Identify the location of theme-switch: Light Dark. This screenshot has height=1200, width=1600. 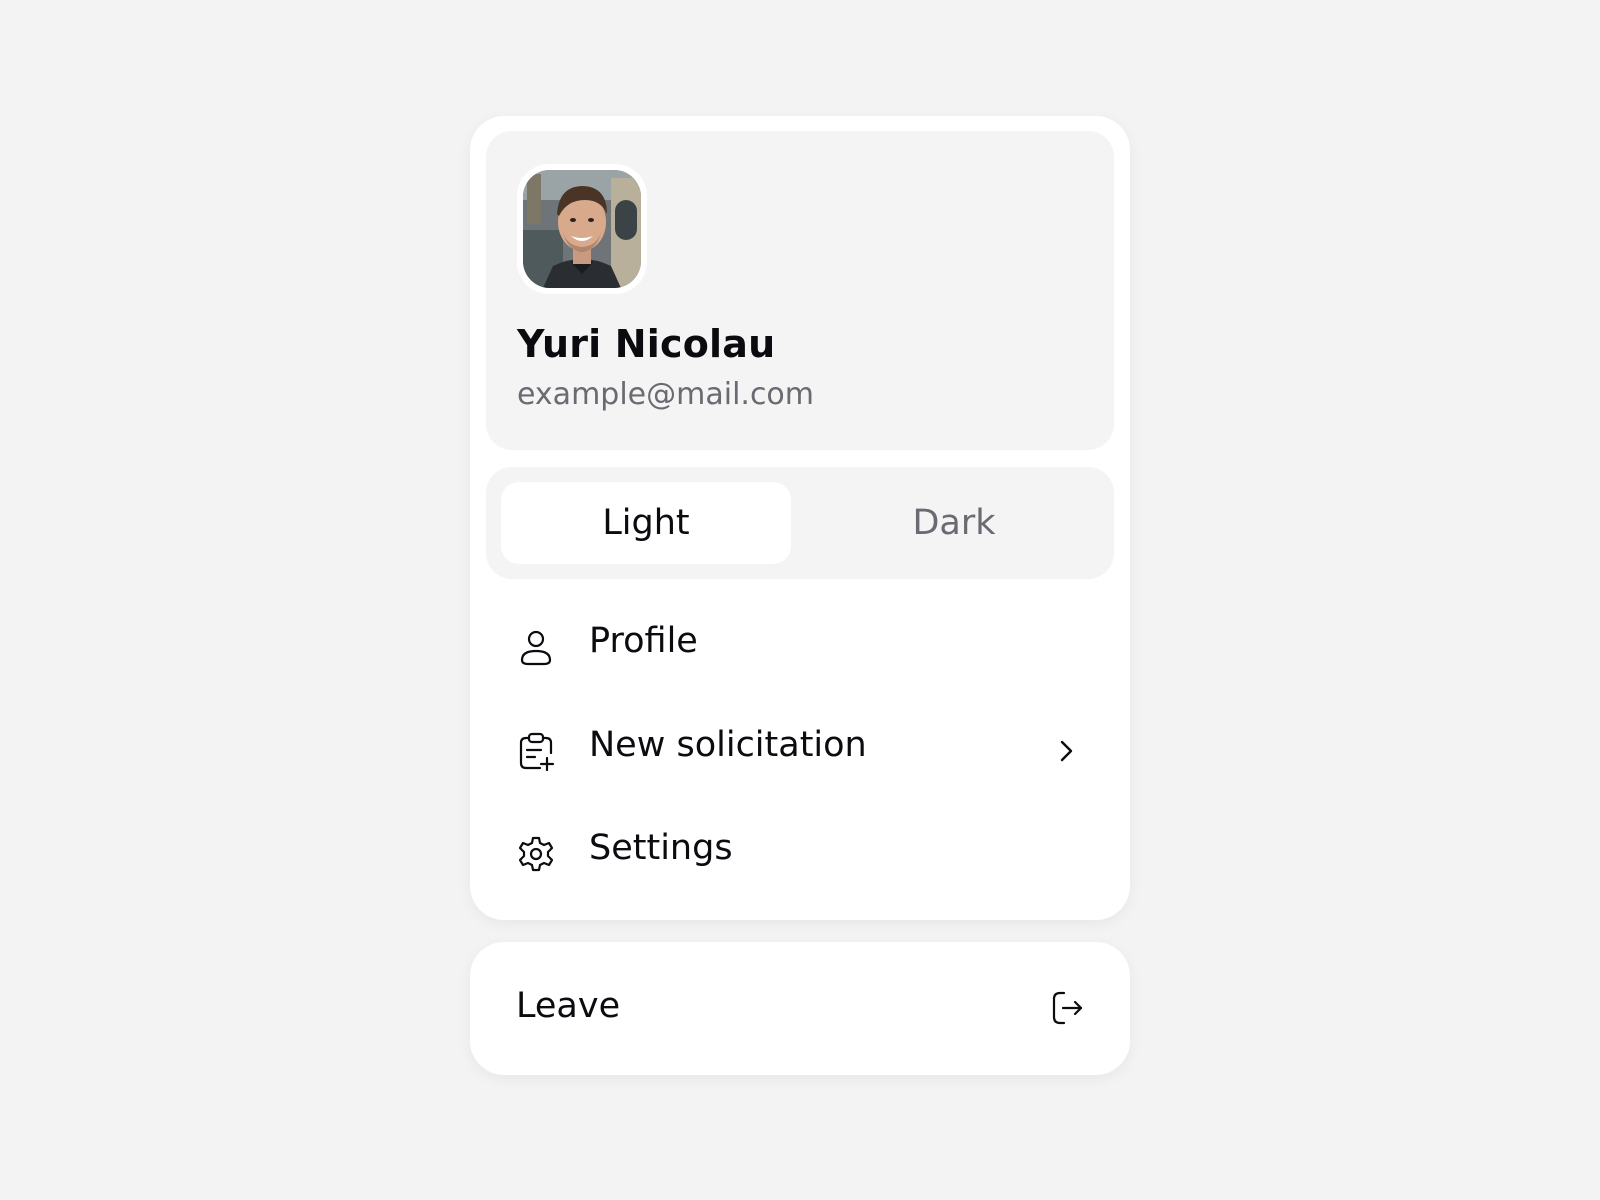
(800, 523).